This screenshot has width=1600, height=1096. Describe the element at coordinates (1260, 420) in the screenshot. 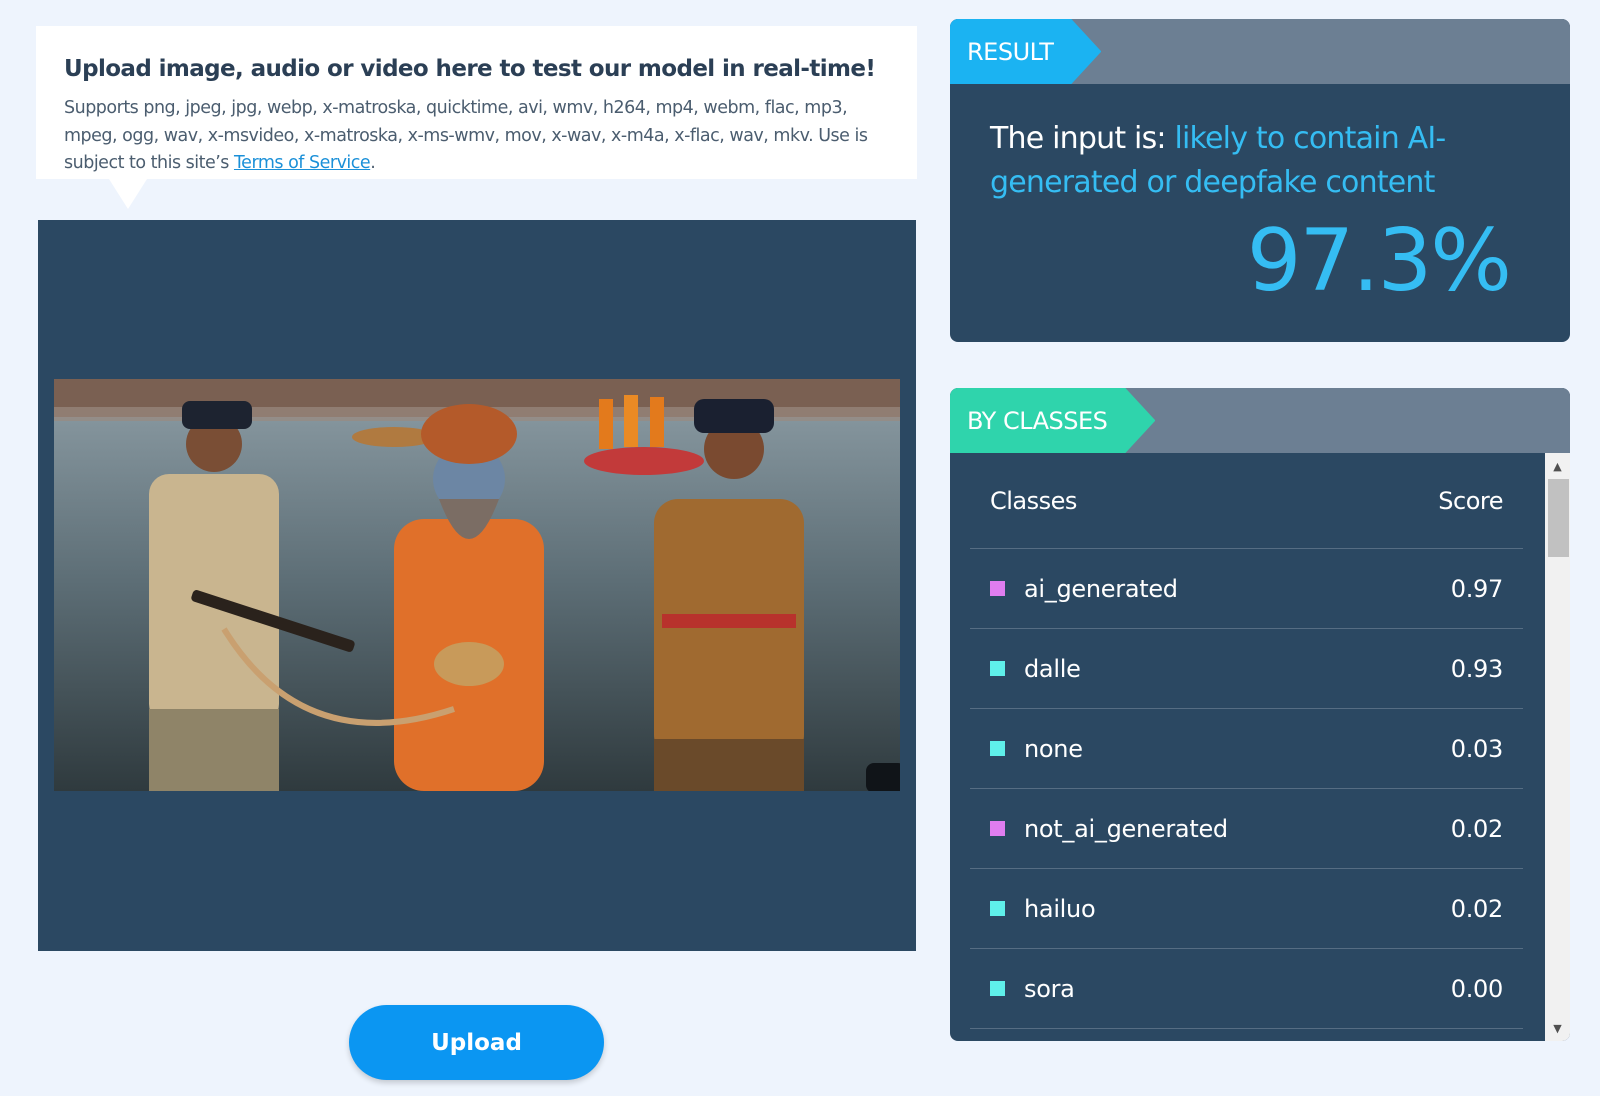

I see `classes-header: BY CLASSES` at that location.